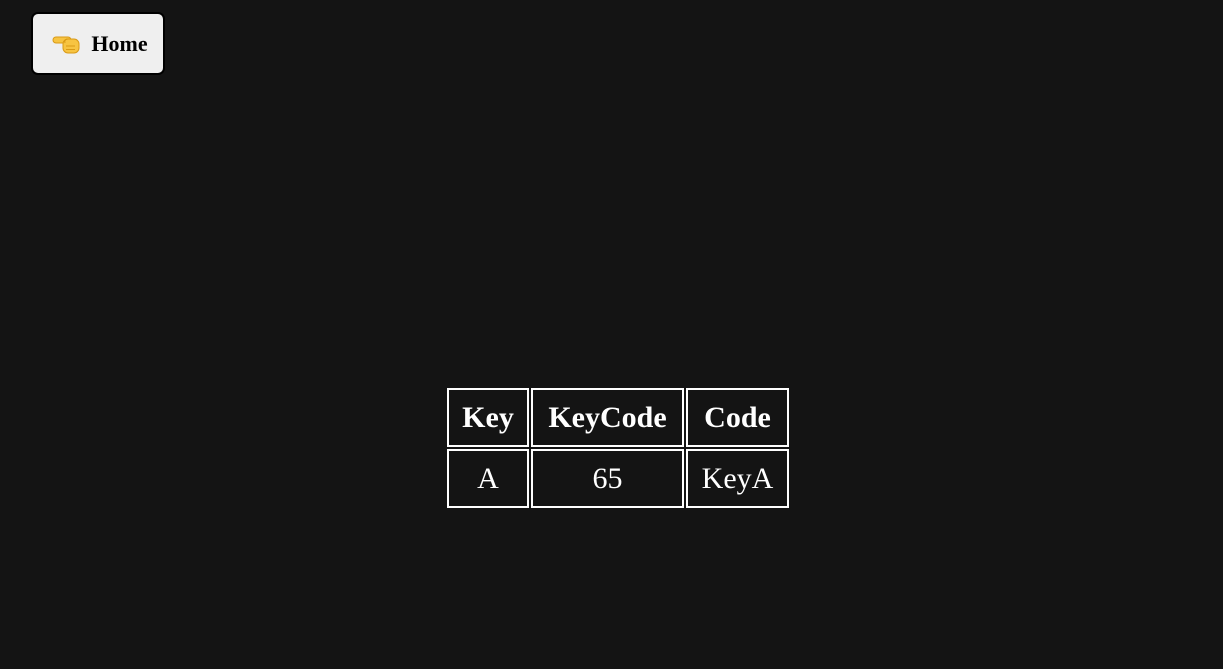 Image resolution: width=1223 pixels, height=669 pixels. I want to click on key-info-table: Key KeyCode Code A 65 KeyA, so click(618, 448).